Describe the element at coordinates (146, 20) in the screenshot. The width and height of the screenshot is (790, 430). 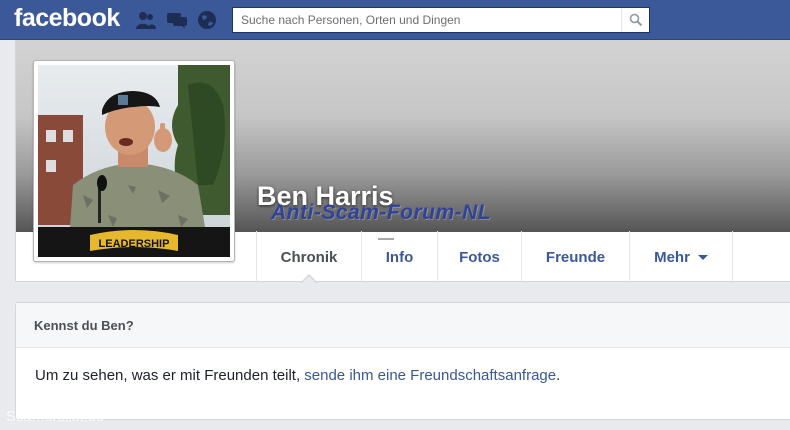
I see `friend-requests-icon` at that location.